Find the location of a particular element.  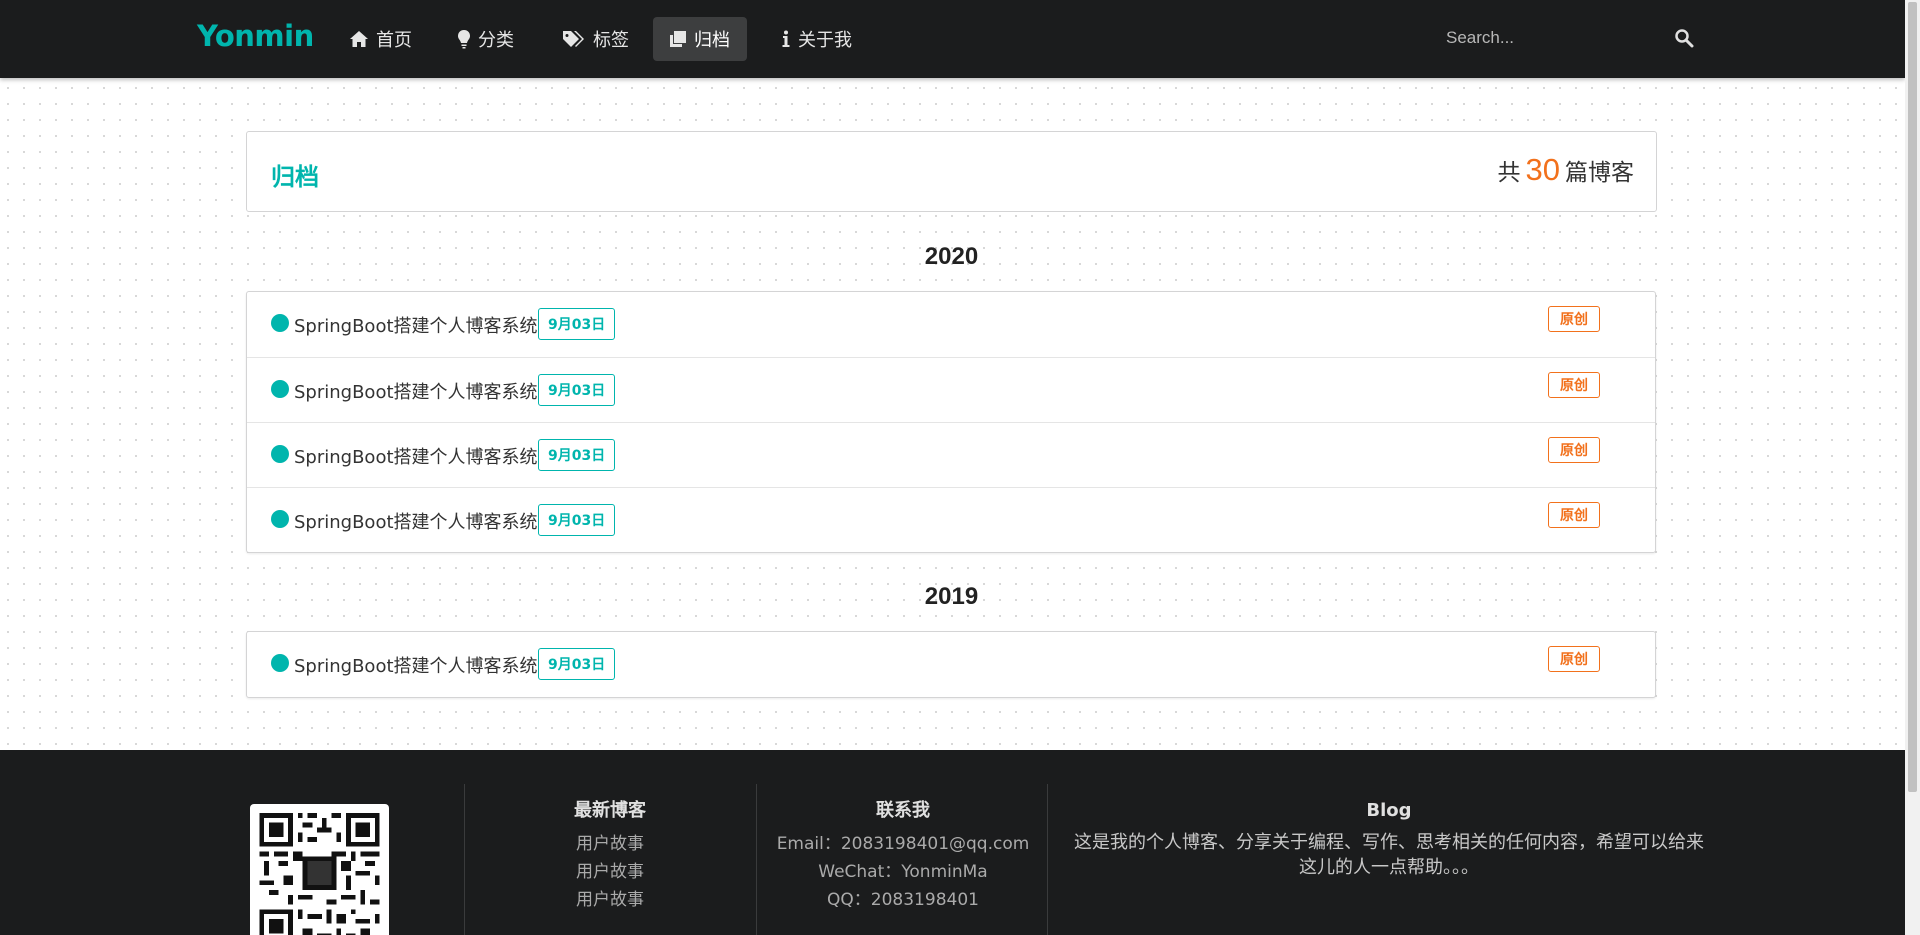

page-scrollbar is located at coordinates (1912, 467).